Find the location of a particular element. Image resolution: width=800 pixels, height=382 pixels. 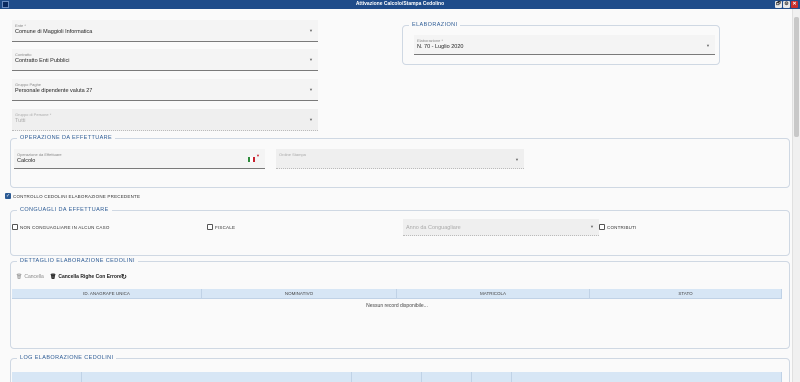

anno-conguagliare-placeholder: Anno da Conguagliare is located at coordinates (433, 228).